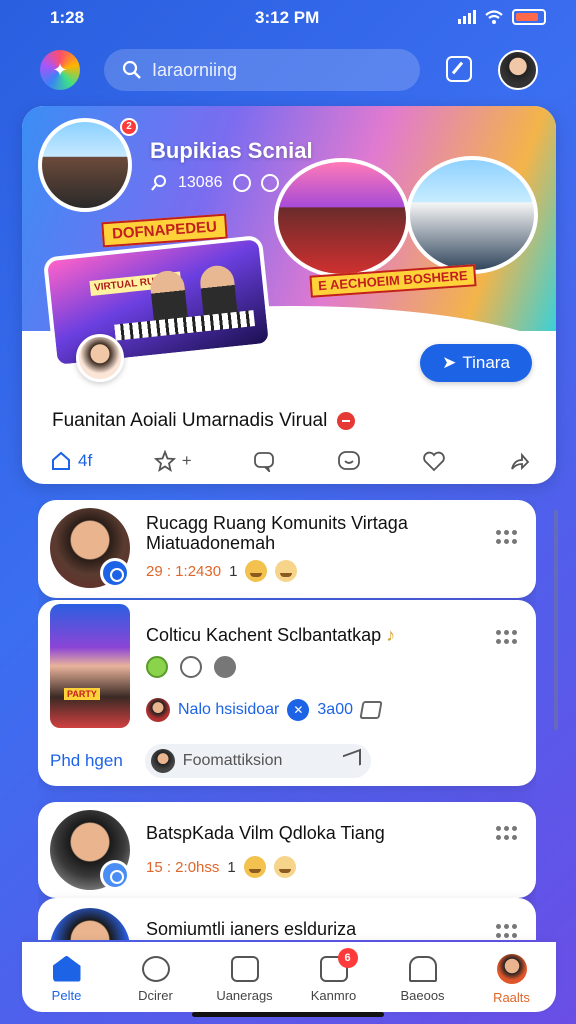 The image size is (576, 1024). Describe the element at coordinates (264, 461) in the screenshot. I see `comment-action` at that location.